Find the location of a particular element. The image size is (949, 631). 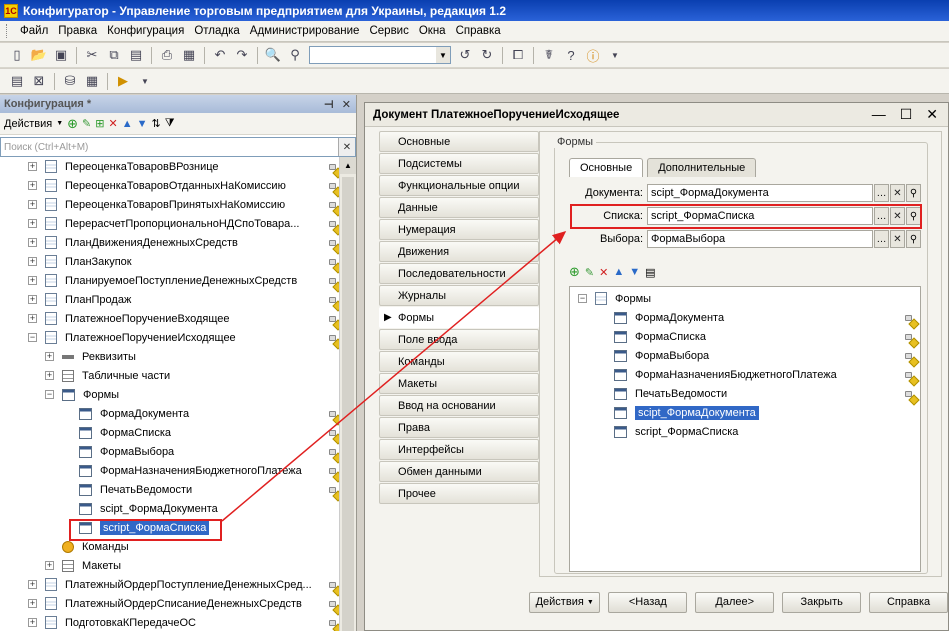

tree-item: + ПереоценкаТоваровОтданныхНаКомиссию is located at coordinates (170, 185).